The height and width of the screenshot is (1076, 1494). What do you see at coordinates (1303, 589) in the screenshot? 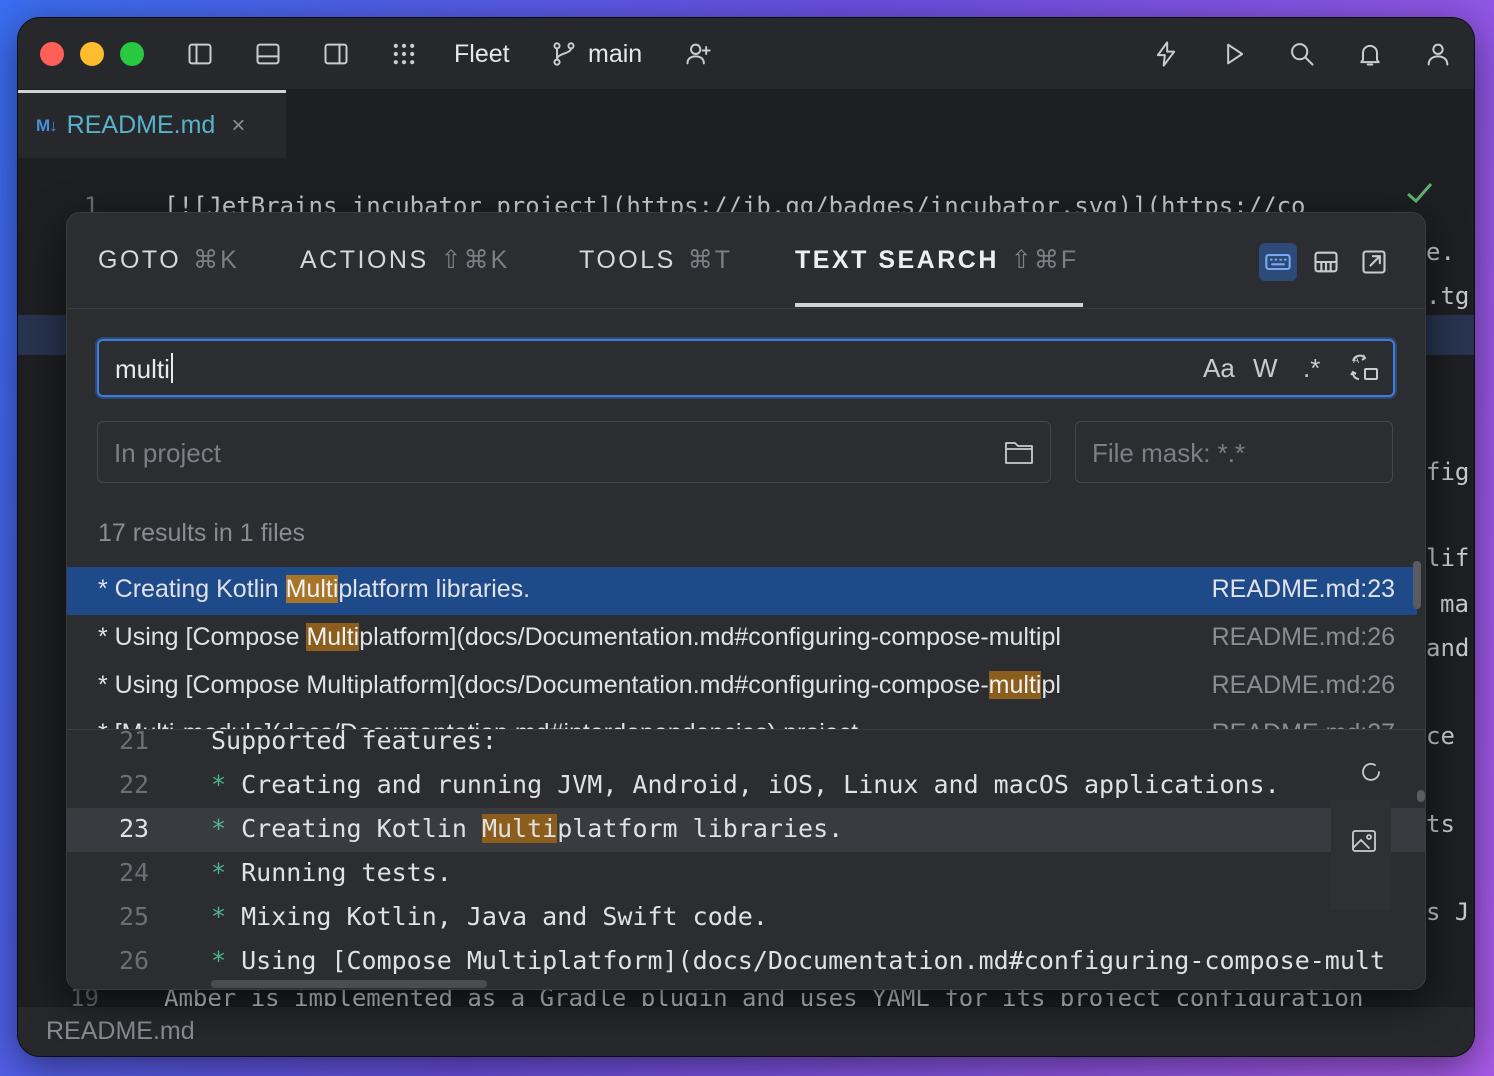
I see `result-file-location: README.md:23` at bounding box center [1303, 589].